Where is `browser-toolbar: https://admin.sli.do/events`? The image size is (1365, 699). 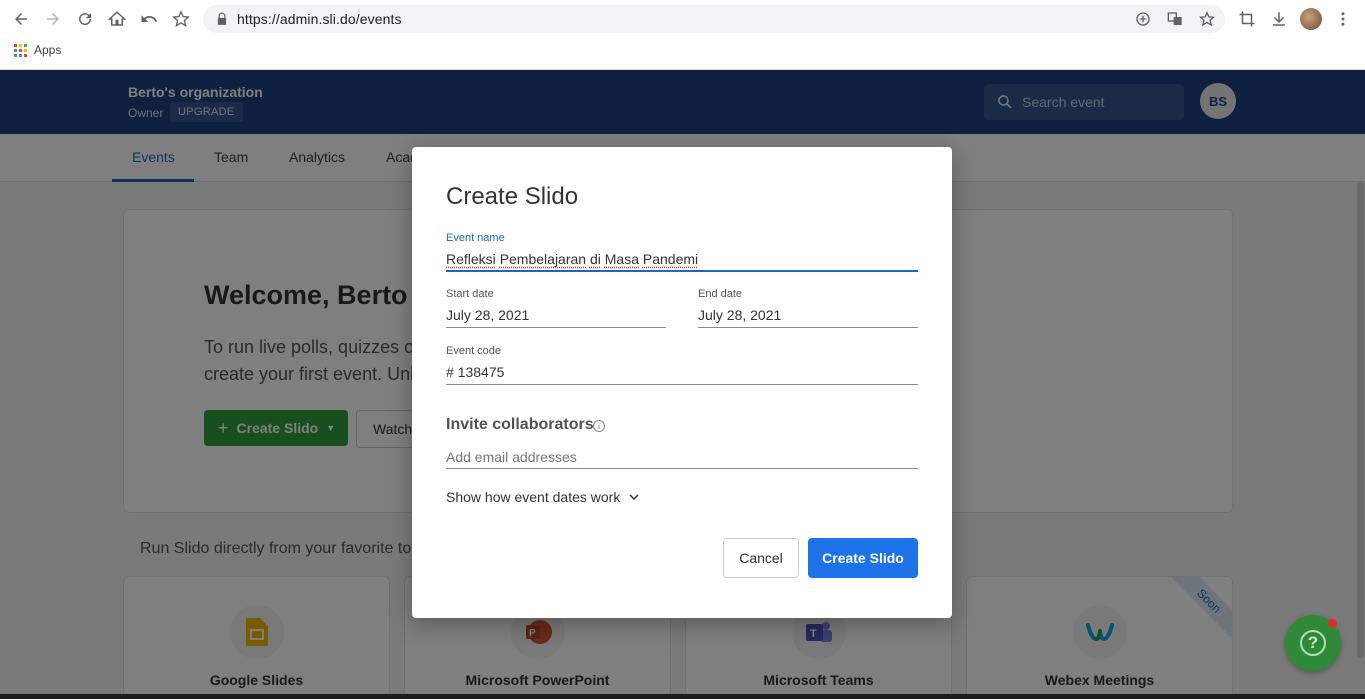 browser-toolbar: https://admin.sli.do/events is located at coordinates (682, 19).